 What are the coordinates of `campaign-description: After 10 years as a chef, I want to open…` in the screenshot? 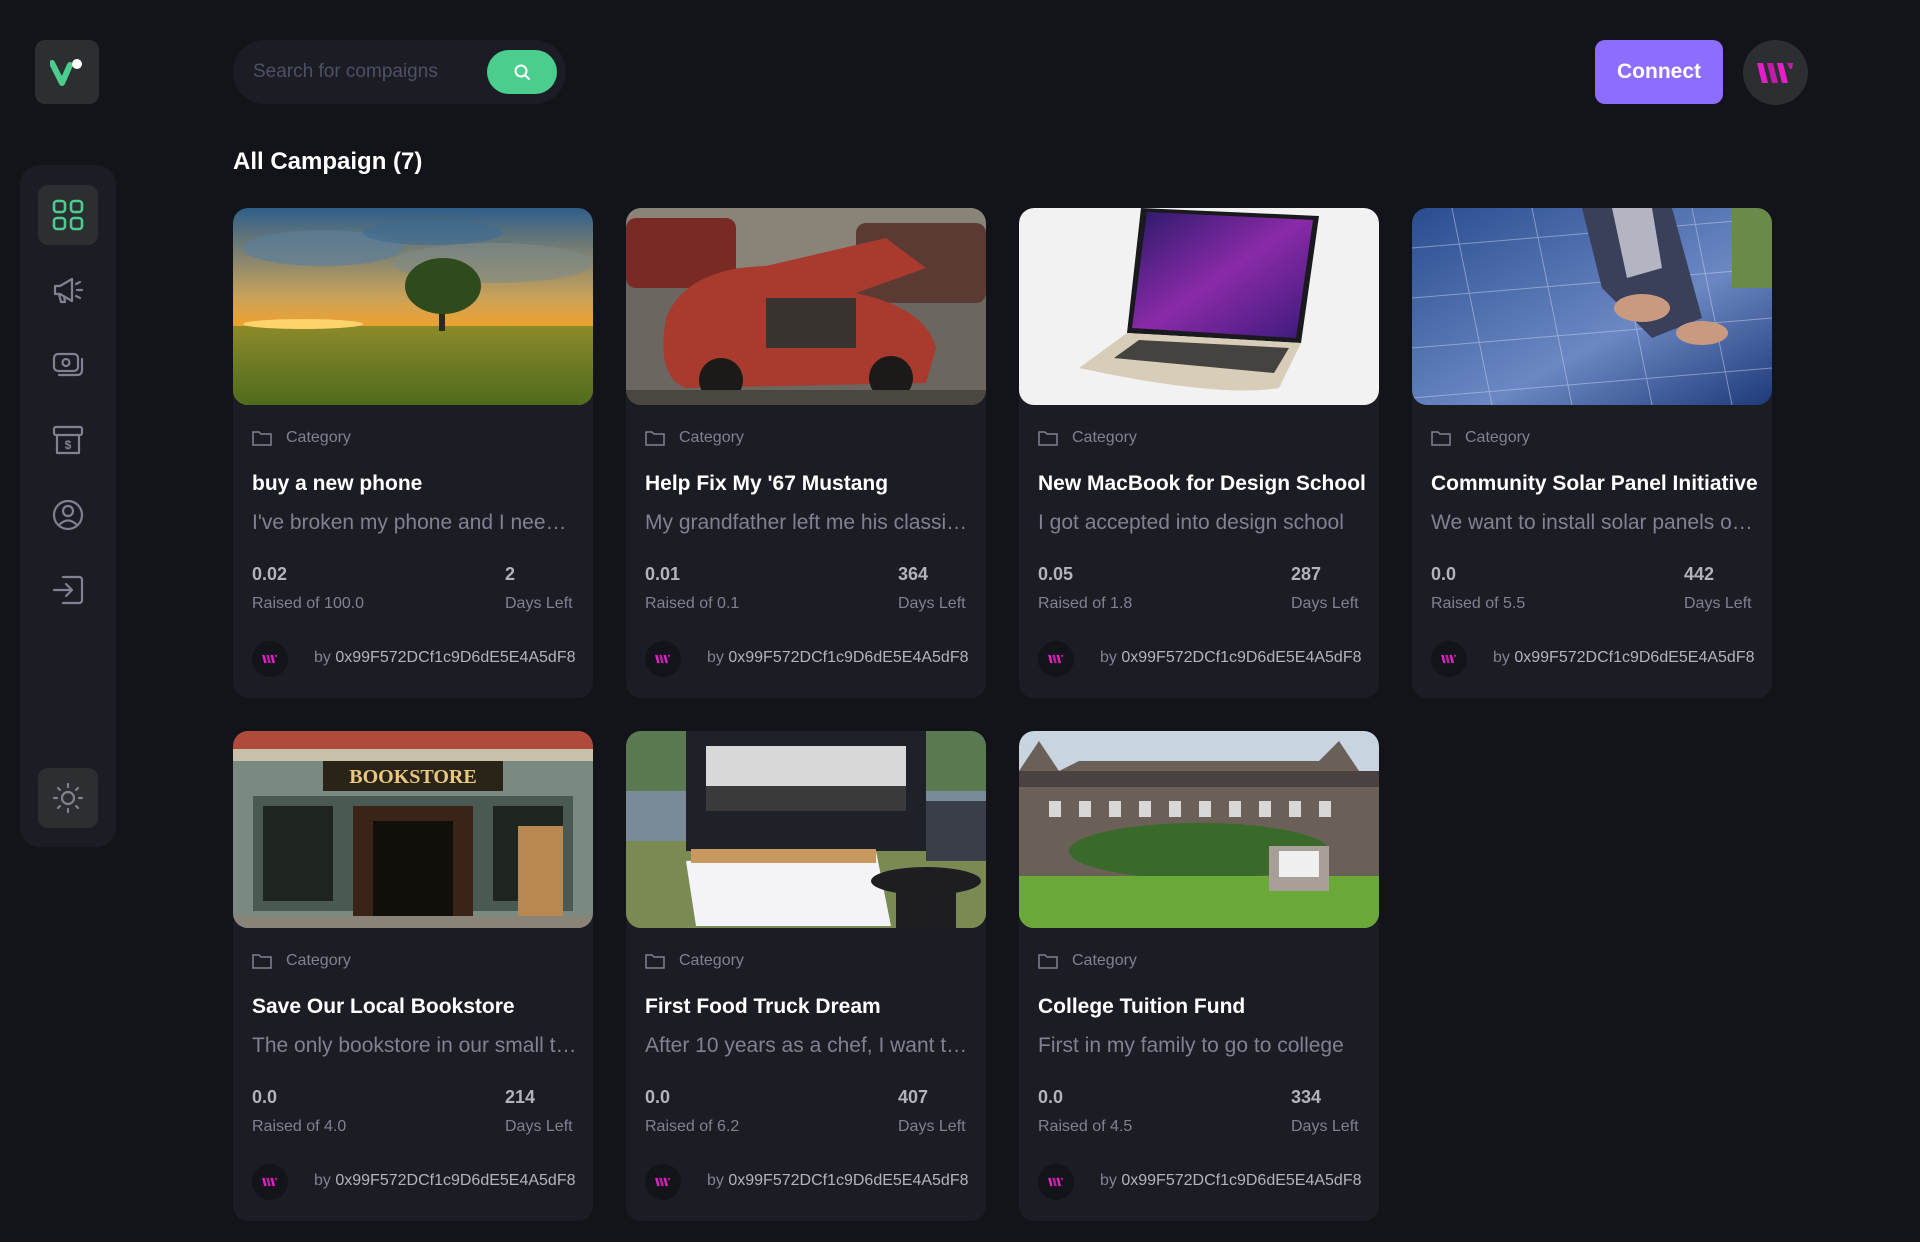 It's located at (807, 1045).